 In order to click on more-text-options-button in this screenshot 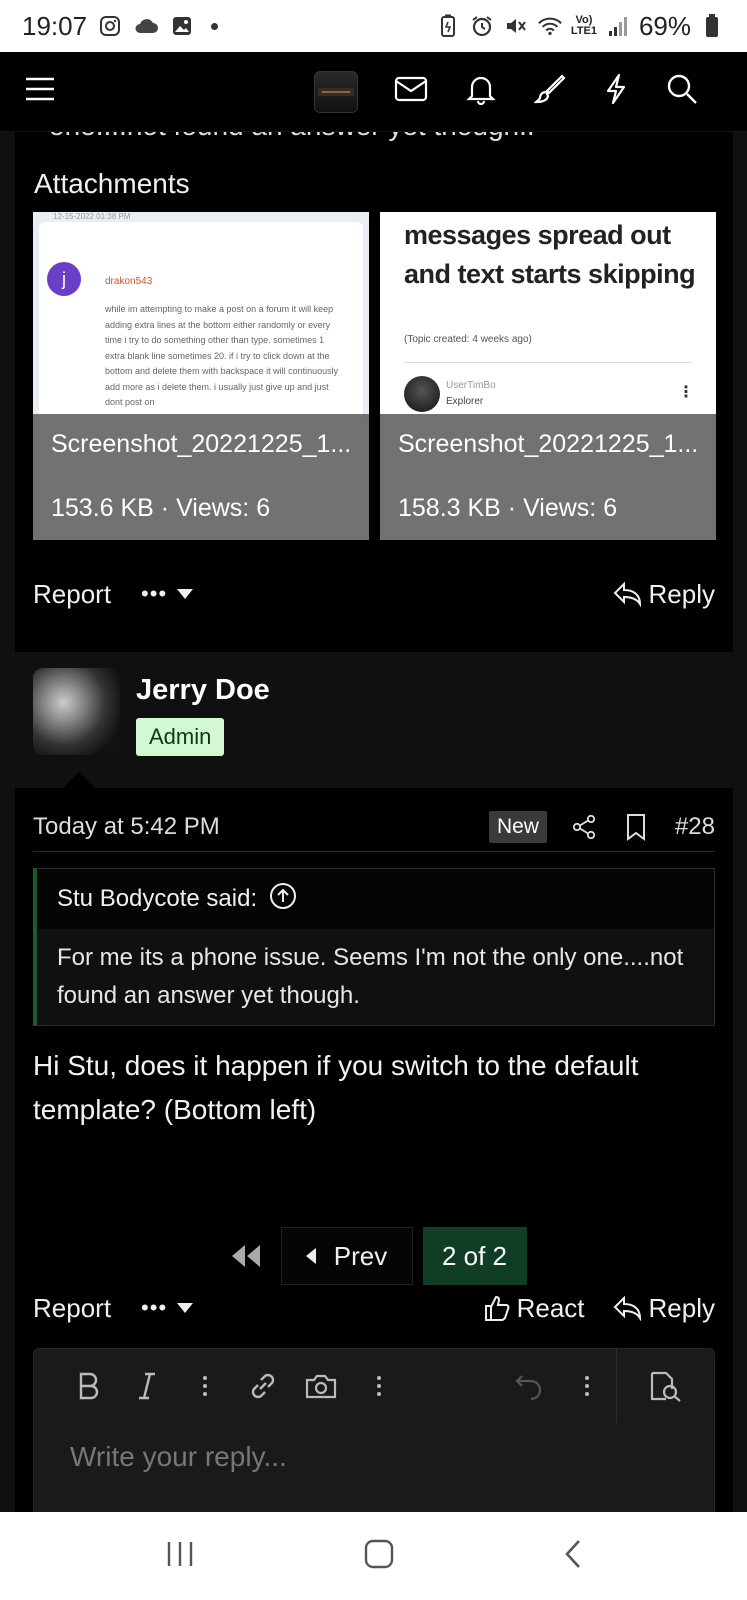, I will do `click(205, 1386)`.